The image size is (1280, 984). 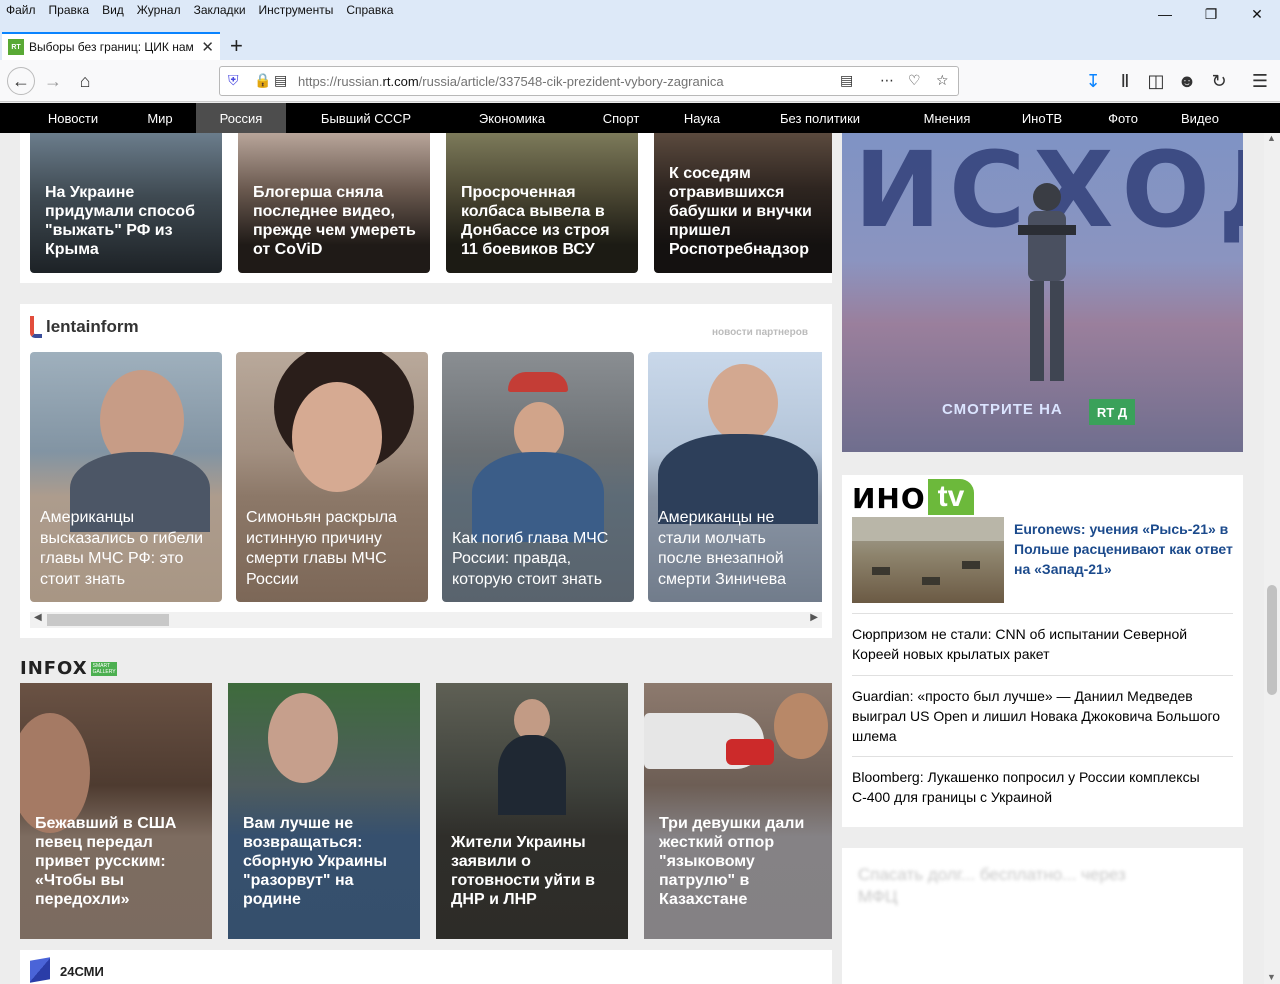 I want to click on soldier-icon, so click(x=1047, y=282).